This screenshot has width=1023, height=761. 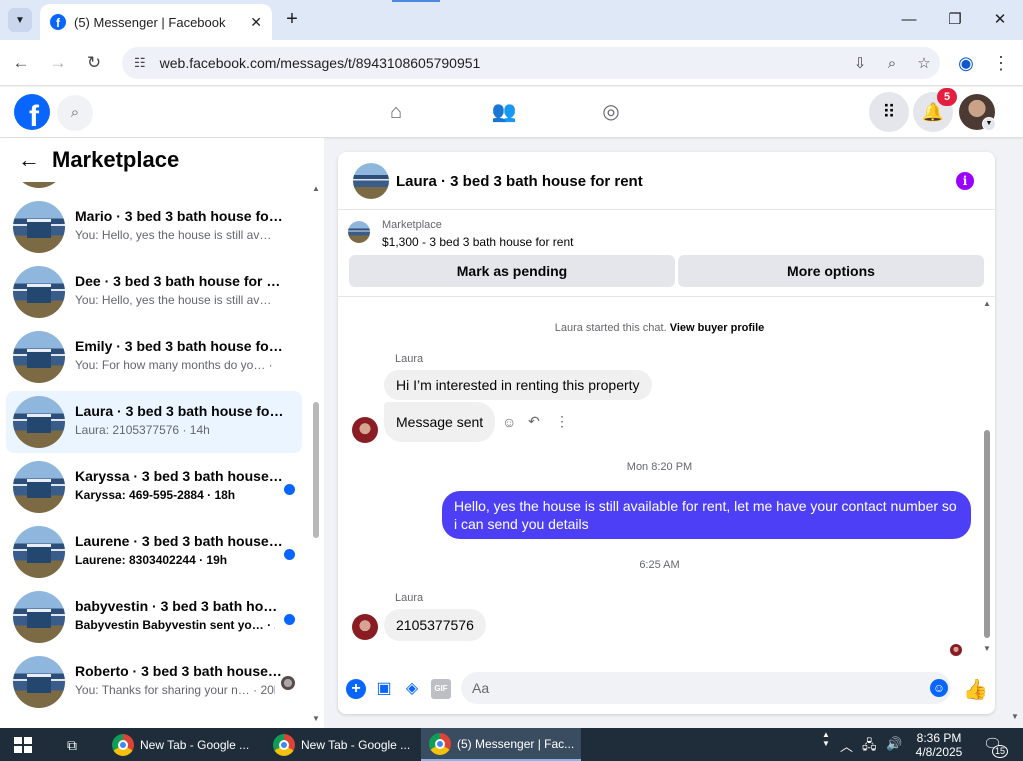 I want to click on new-tab-icon: +, so click(x=292, y=19).